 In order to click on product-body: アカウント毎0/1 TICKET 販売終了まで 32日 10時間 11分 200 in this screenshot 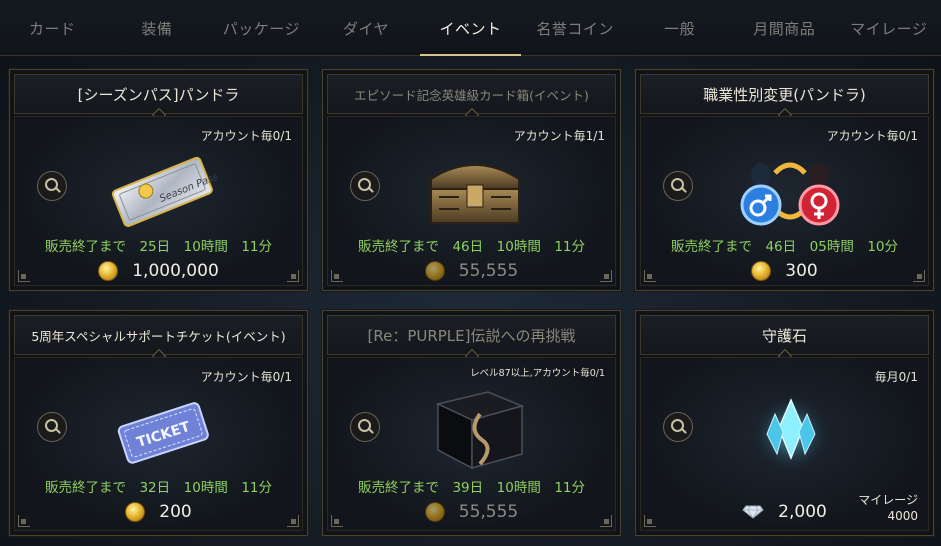, I will do `click(158, 444)`.